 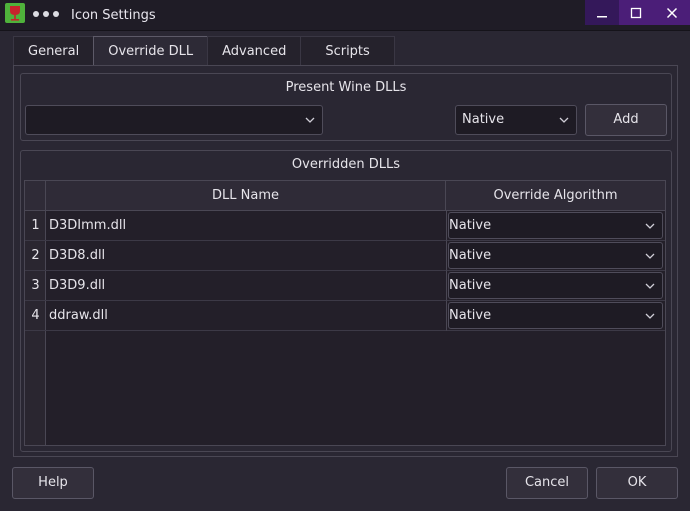 I want to click on table-row: 1 D3DImm.dll Native, so click(x=345, y=226).